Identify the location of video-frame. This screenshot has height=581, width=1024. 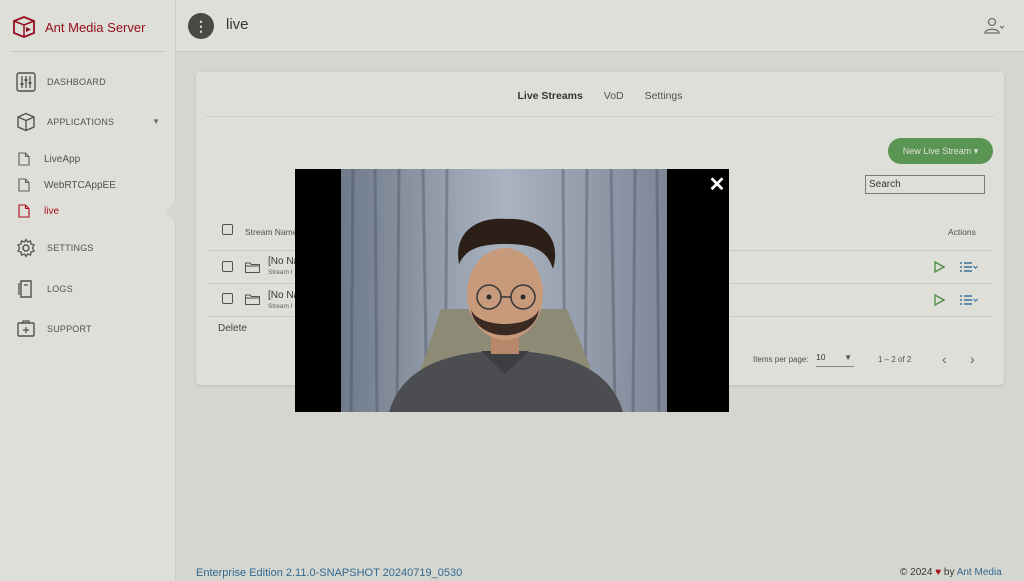
(504, 290).